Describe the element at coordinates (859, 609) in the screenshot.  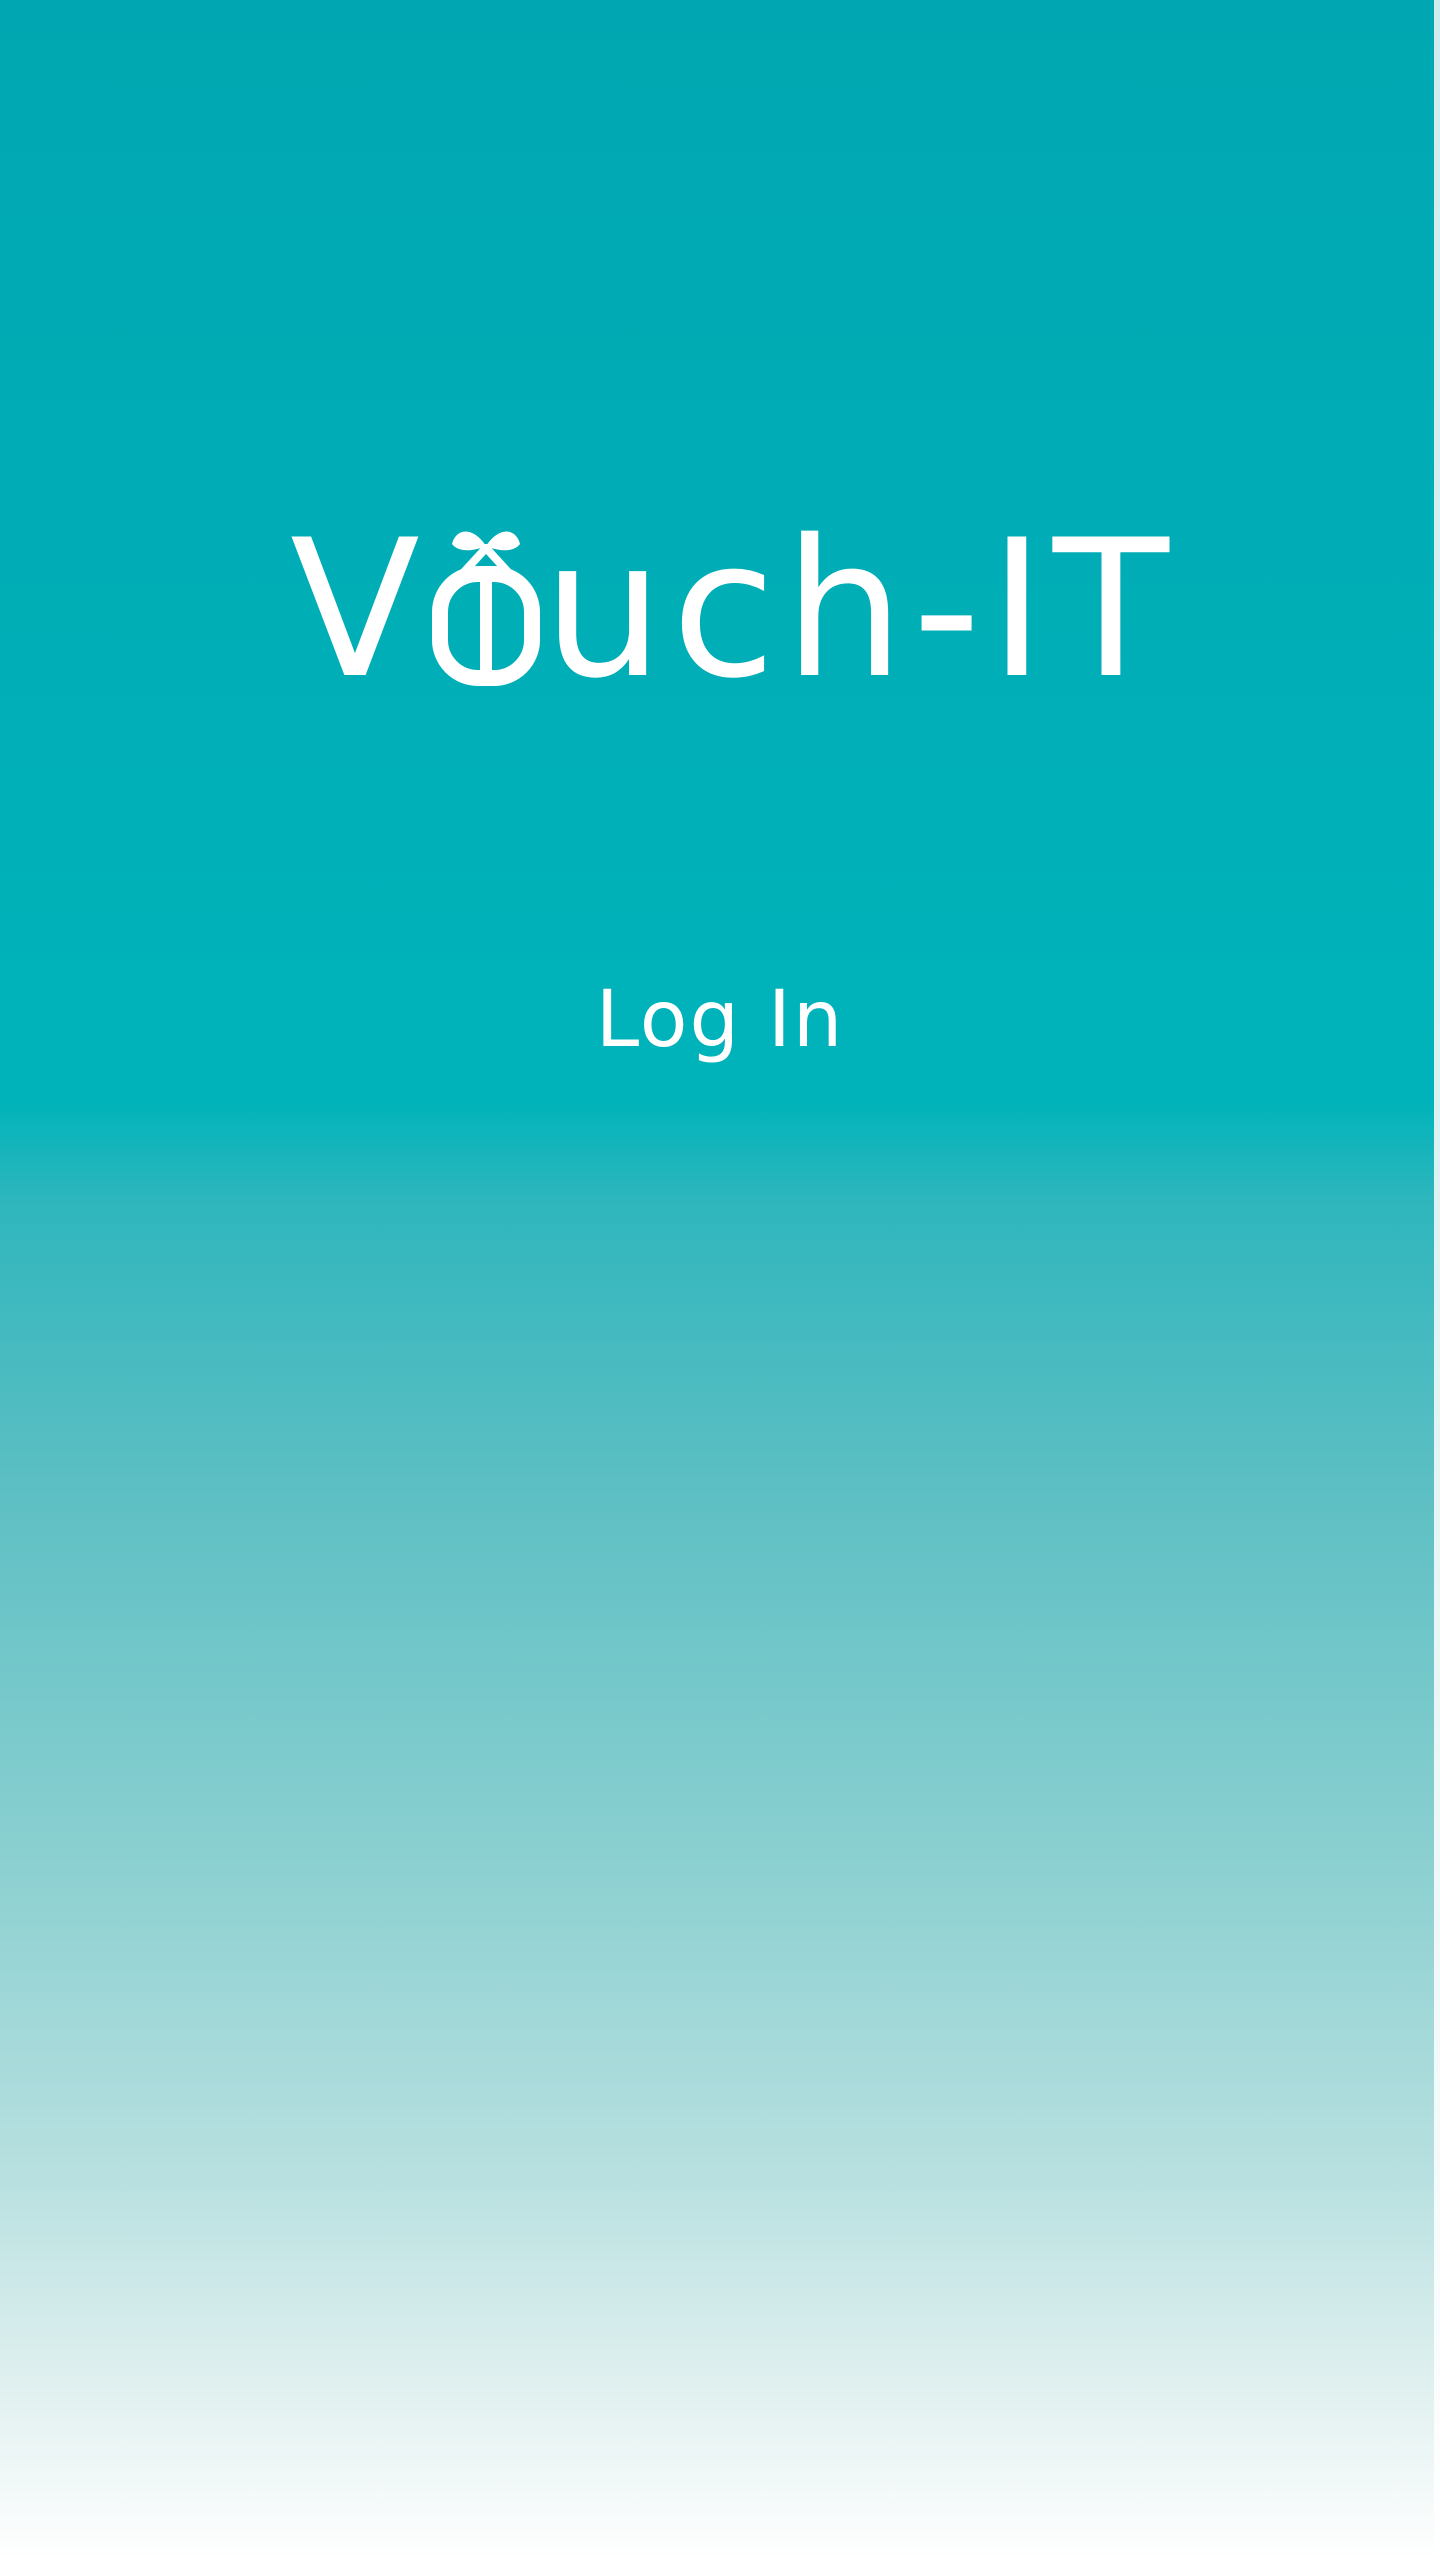
I see `logo-text-end: uch-IT` at that location.